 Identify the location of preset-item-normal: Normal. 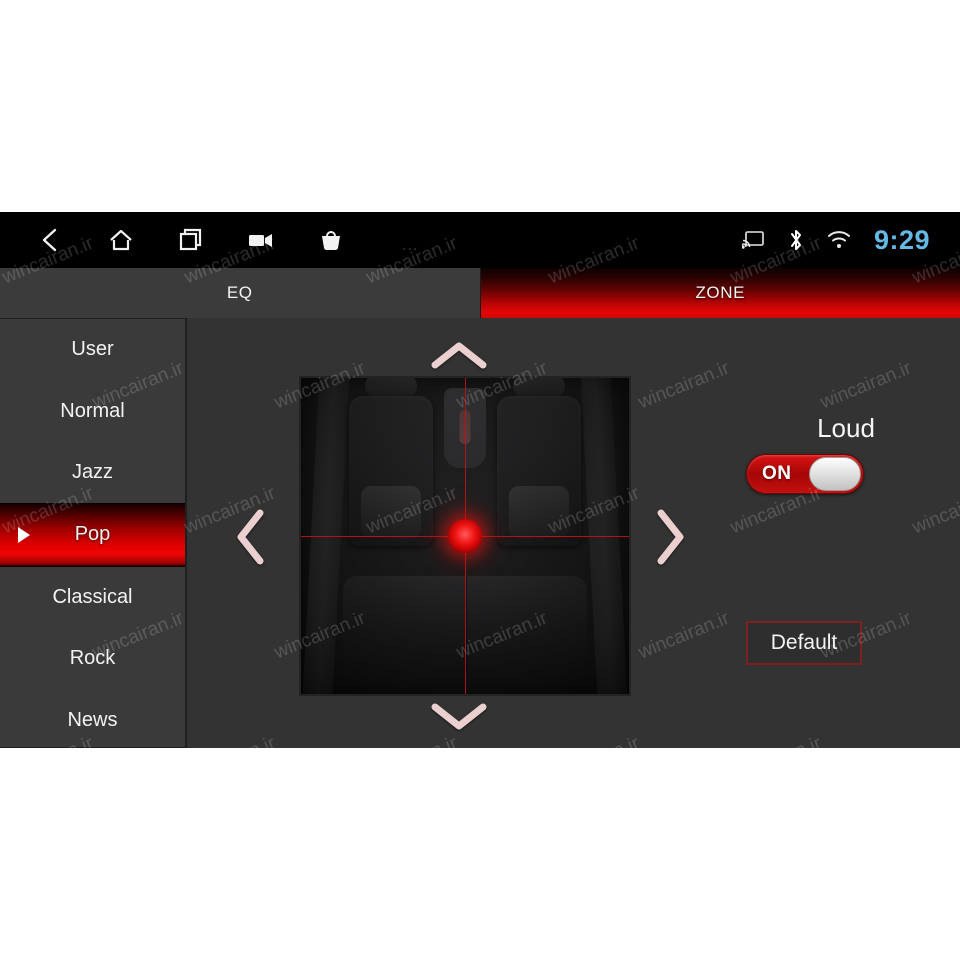
(92, 410).